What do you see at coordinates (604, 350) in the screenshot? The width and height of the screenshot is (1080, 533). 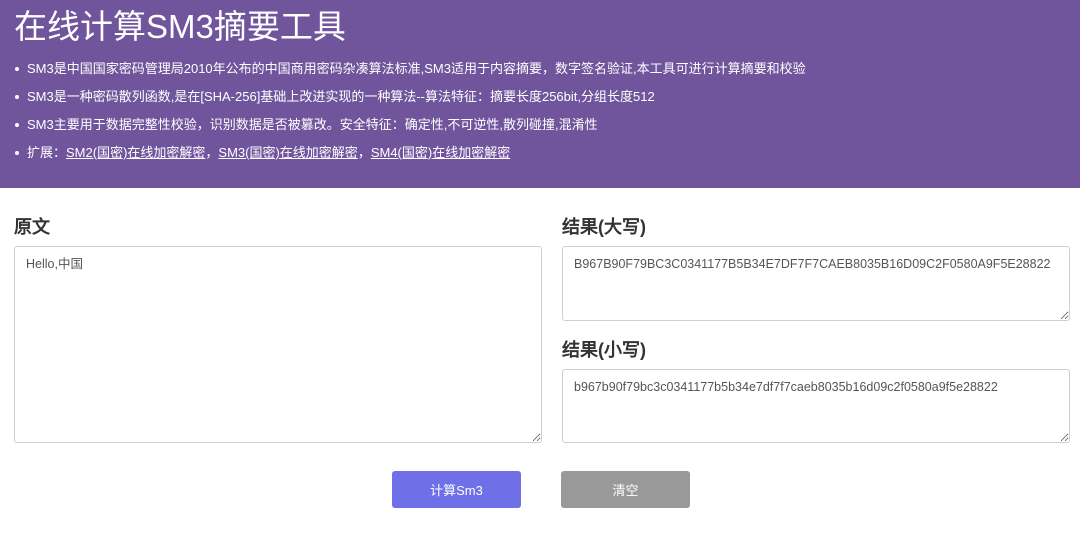 I see `result-lower-label: 结果(小写)` at bounding box center [604, 350].